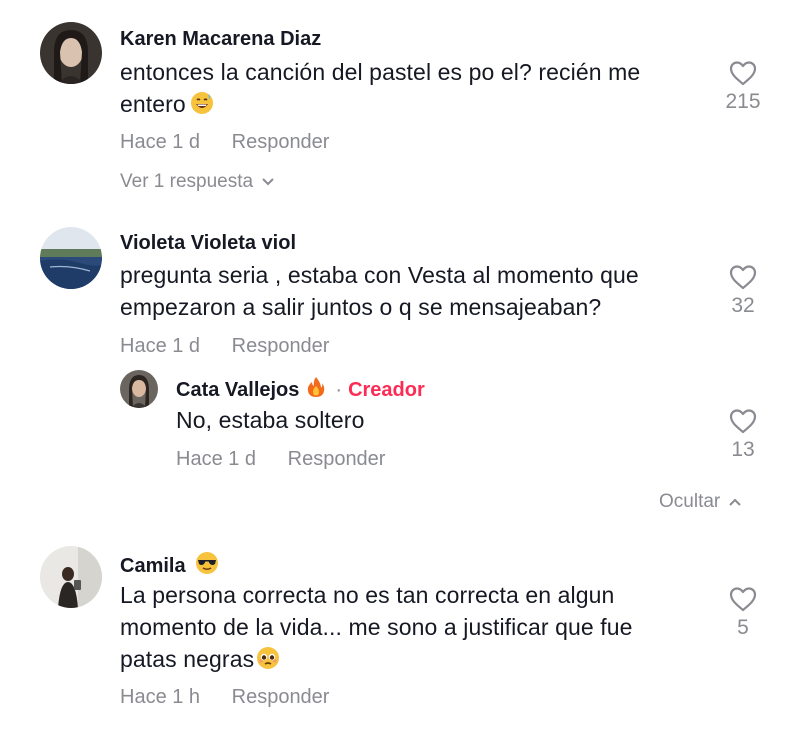 This screenshot has width=800, height=731. What do you see at coordinates (268, 662) in the screenshot?
I see `pleading-face-emoji` at bounding box center [268, 662].